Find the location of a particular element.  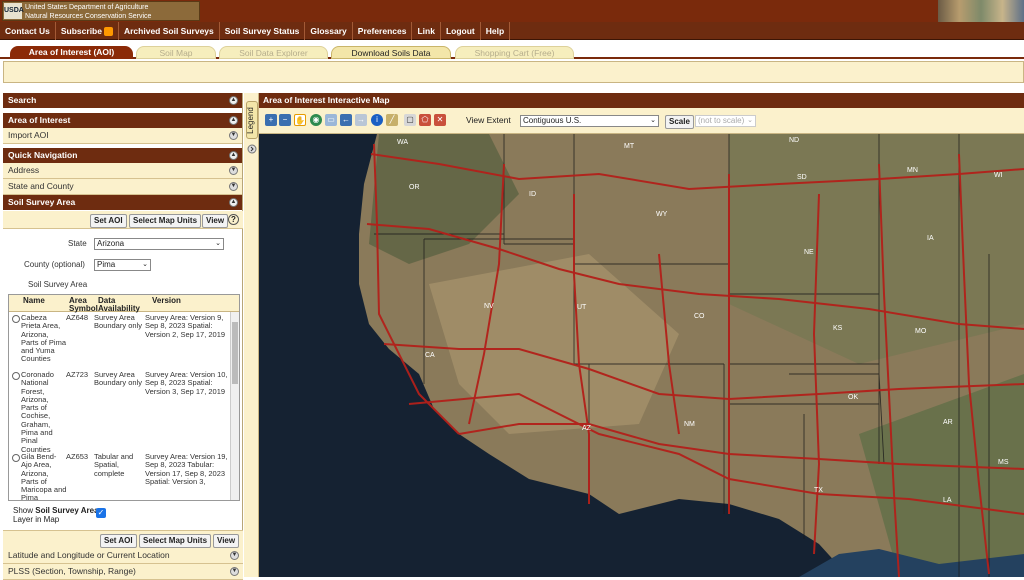

state-label: OK is located at coordinates (853, 397).